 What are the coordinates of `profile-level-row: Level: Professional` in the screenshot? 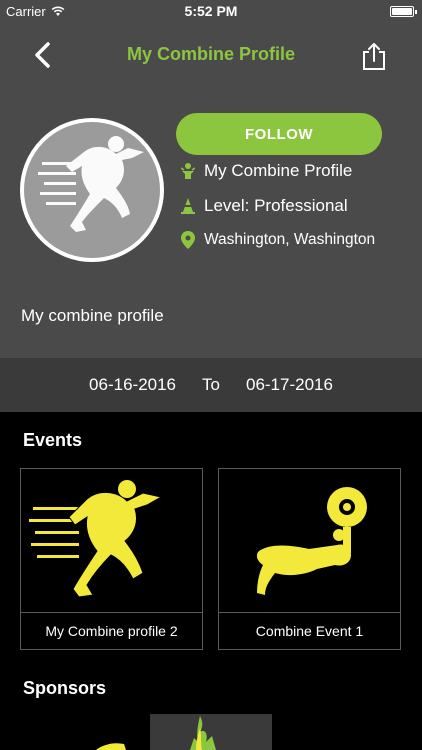 It's located at (264, 206).